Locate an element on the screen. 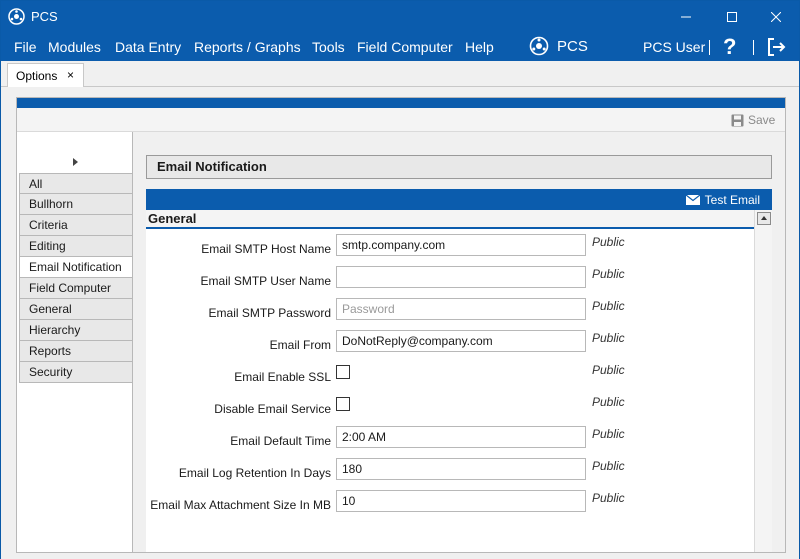 Image resolution: width=800 pixels, height=559 pixels. category-all: All is located at coordinates (76, 183).